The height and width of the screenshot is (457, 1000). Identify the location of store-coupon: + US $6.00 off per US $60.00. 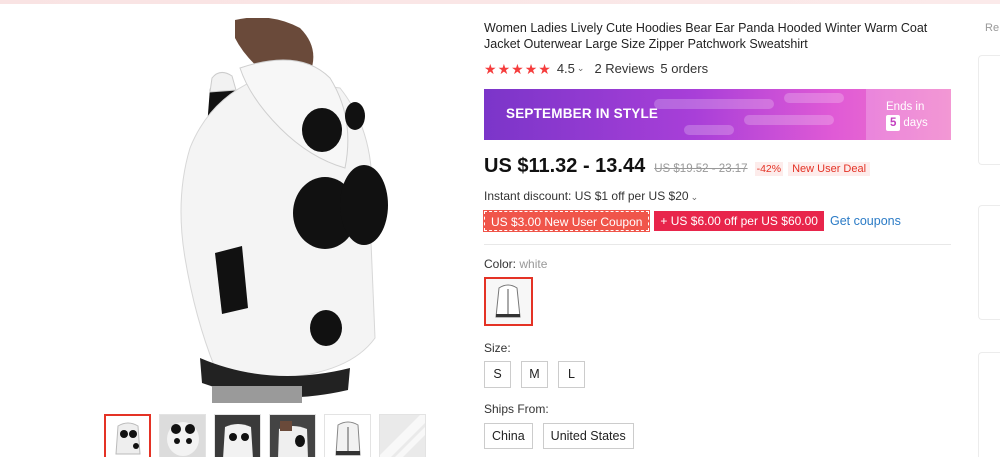
(739, 221).